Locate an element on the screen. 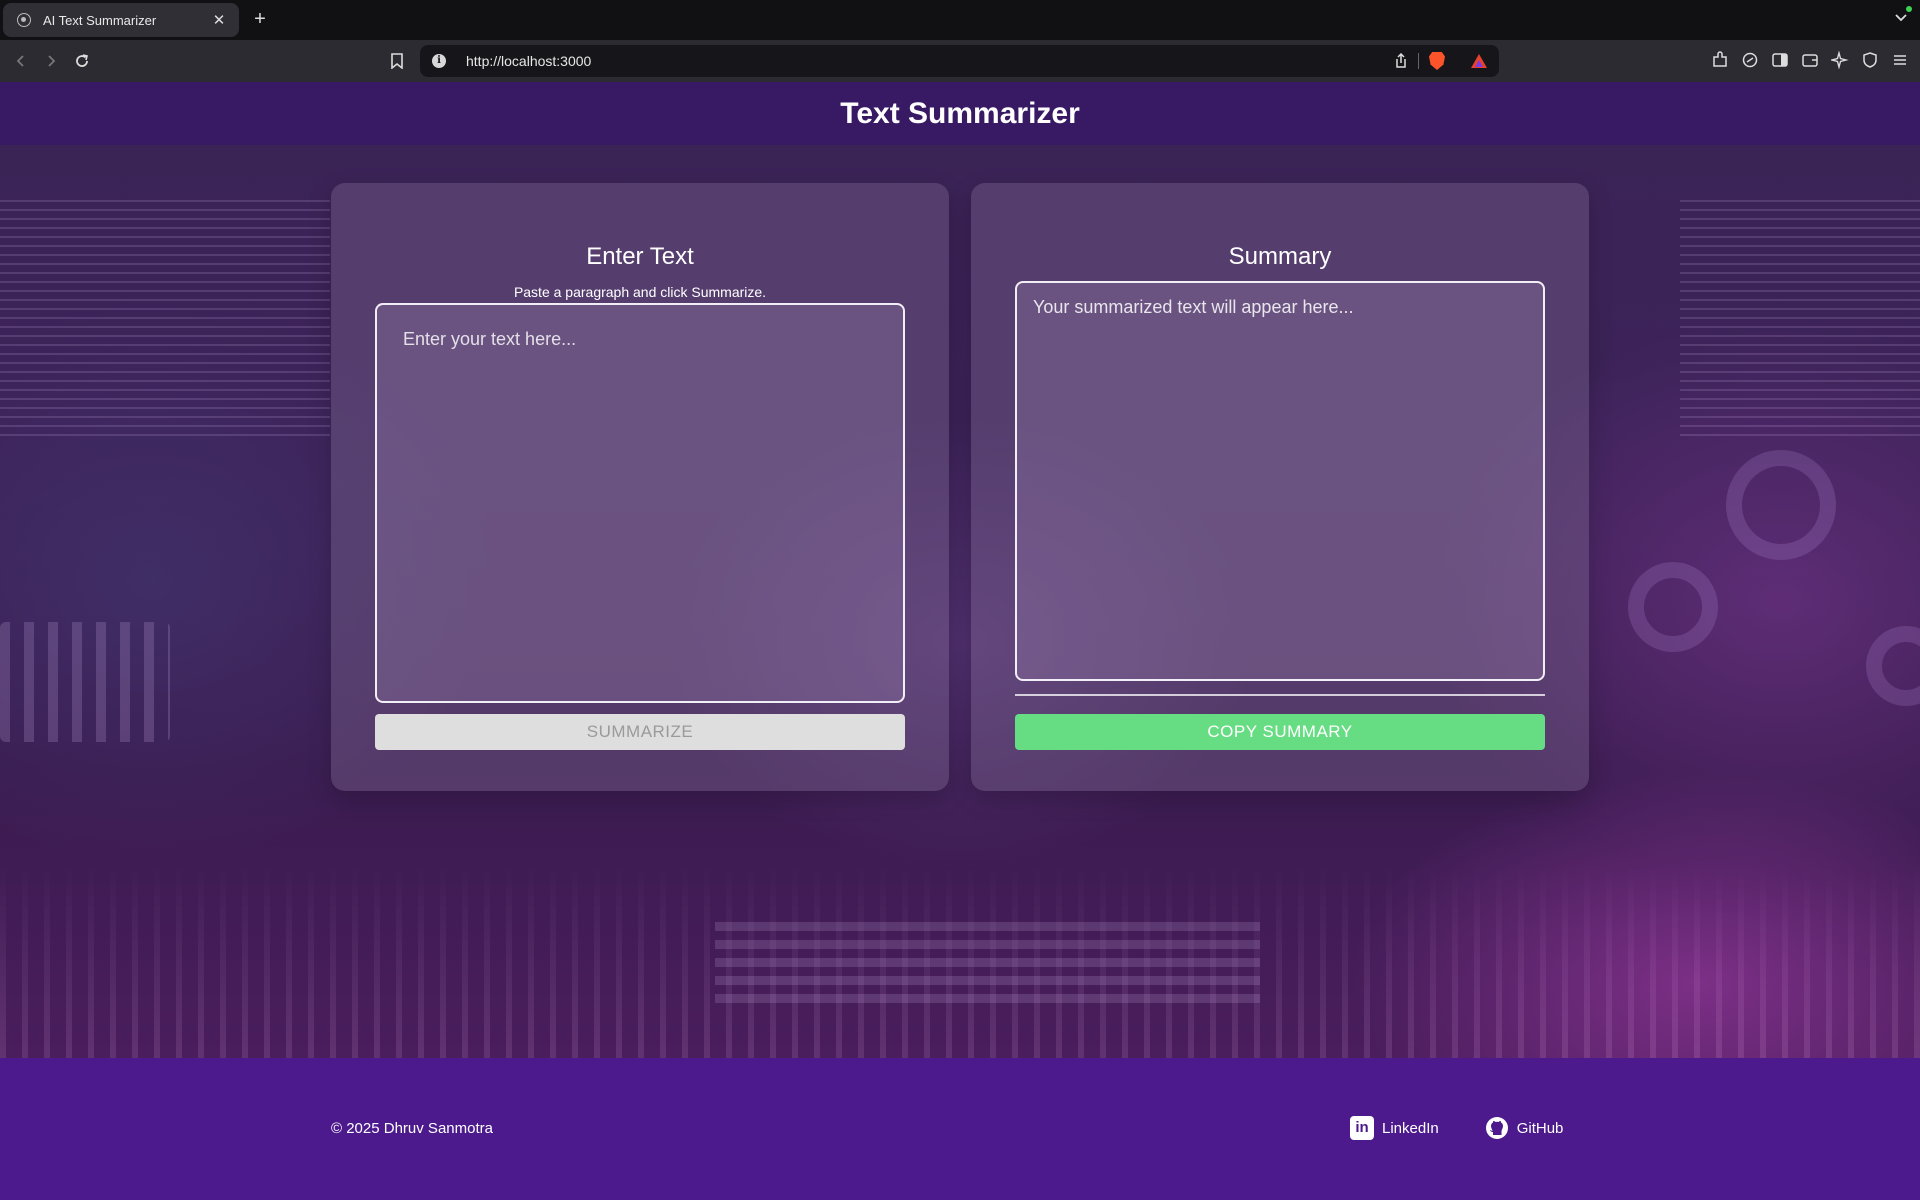 This screenshot has width=1920, height=1200. linkedin-icon: in is located at coordinates (1362, 1128).